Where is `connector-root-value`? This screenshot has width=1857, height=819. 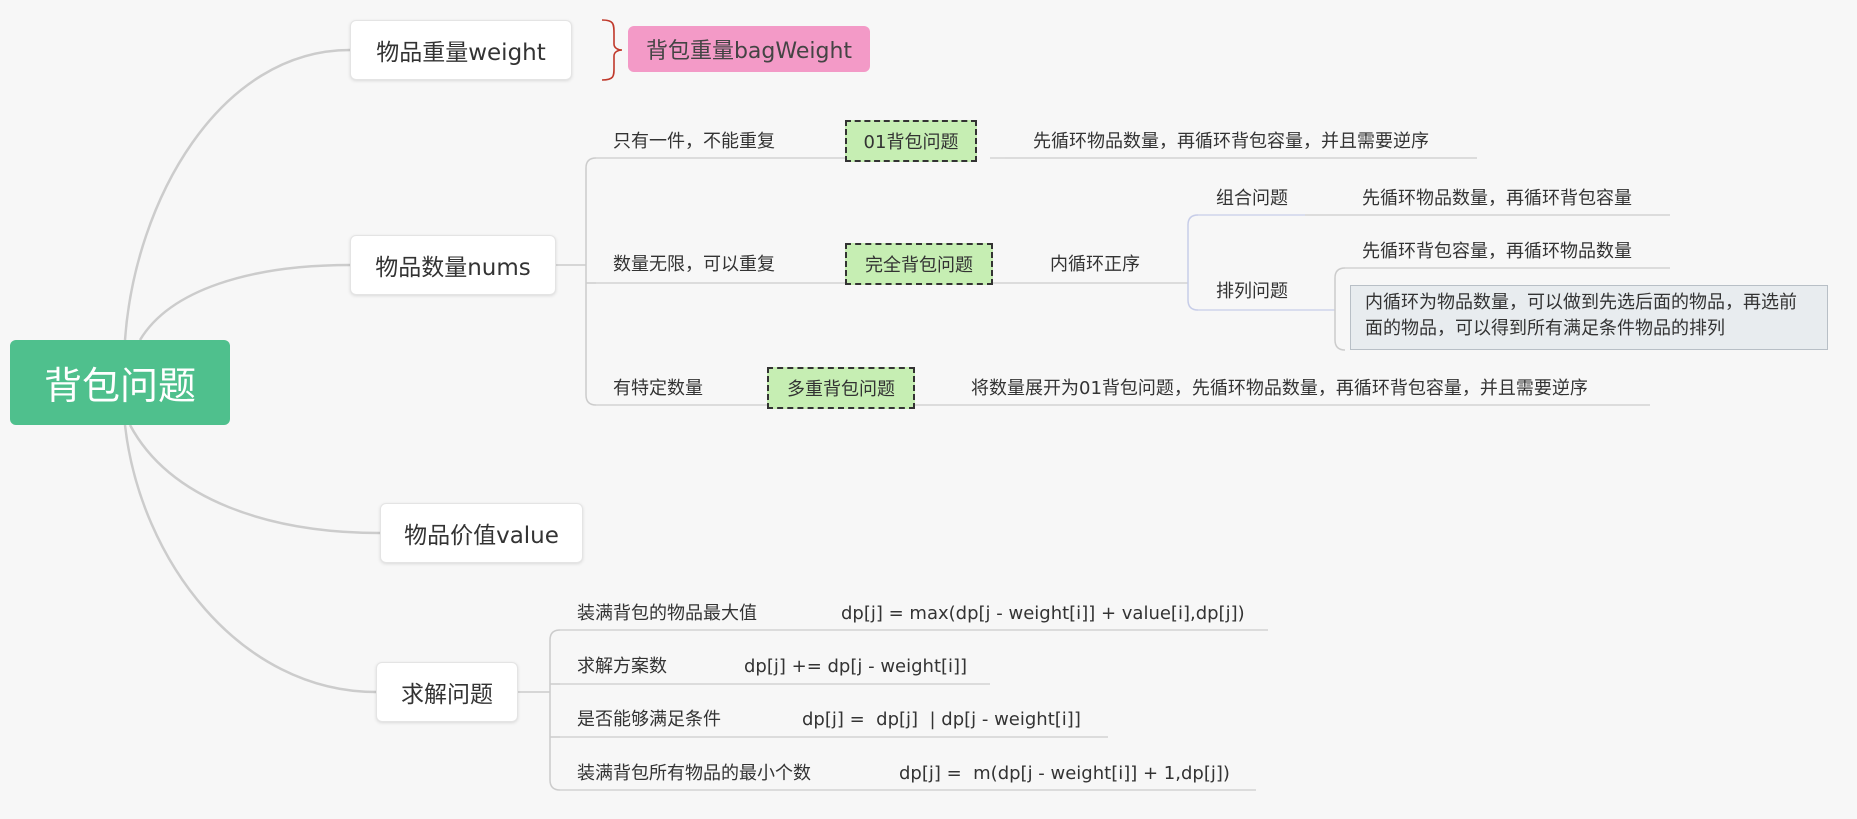
connector-root-value is located at coordinates (254, 479).